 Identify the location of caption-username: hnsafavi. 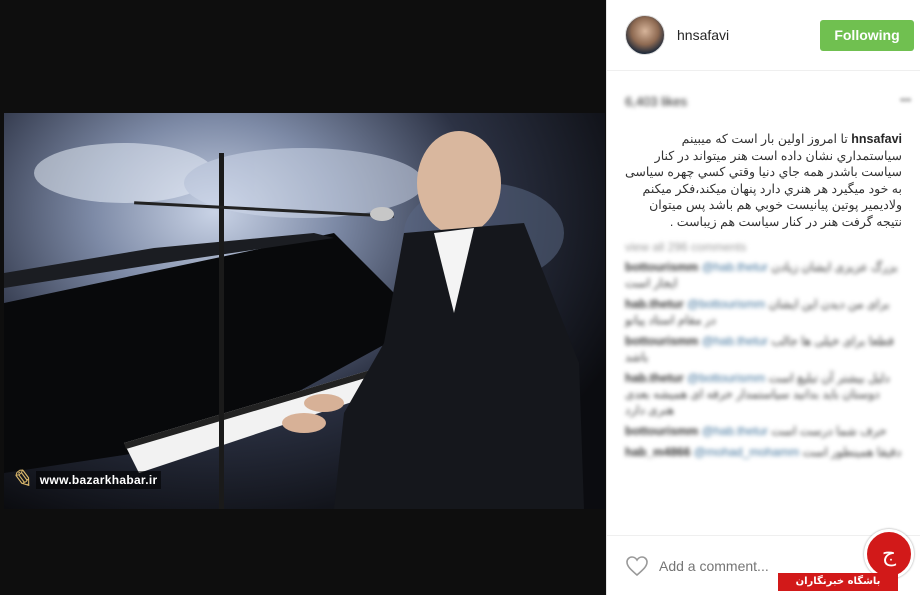
(876, 139).